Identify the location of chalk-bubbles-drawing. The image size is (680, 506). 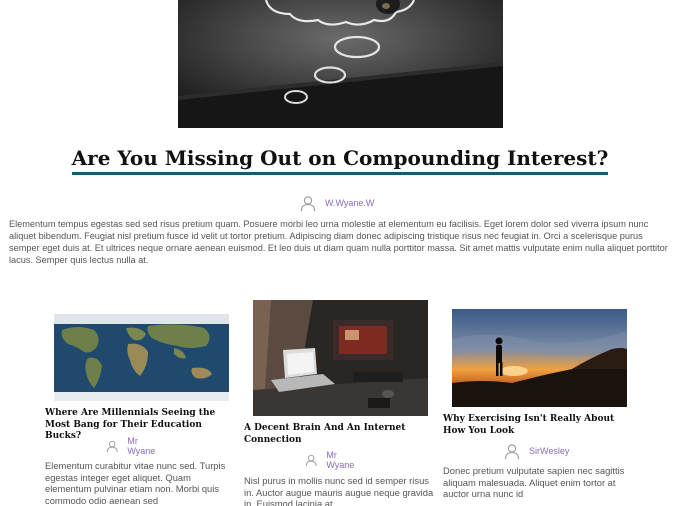
(340, 64).